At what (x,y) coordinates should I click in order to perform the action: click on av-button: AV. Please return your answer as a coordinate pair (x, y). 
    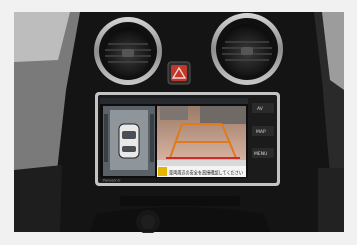
    Looking at the image, I should click on (260, 109).